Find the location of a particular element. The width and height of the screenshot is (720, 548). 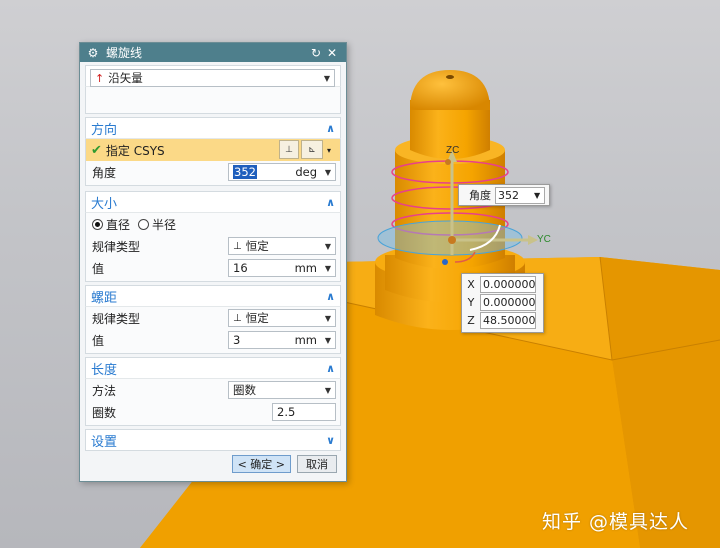

coord-x-input: 0.0000000 is located at coordinates (508, 284).